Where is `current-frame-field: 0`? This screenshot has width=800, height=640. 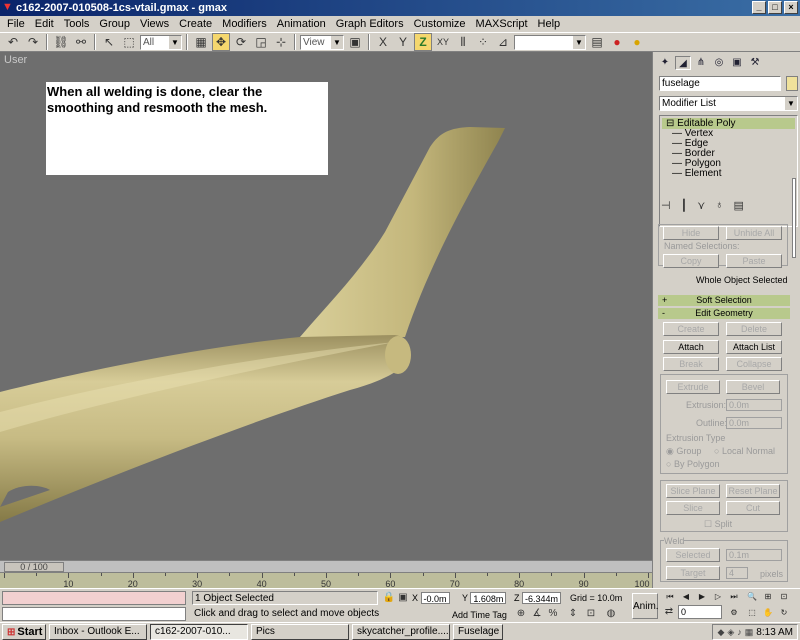
current-frame-field: 0 is located at coordinates (700, 612).